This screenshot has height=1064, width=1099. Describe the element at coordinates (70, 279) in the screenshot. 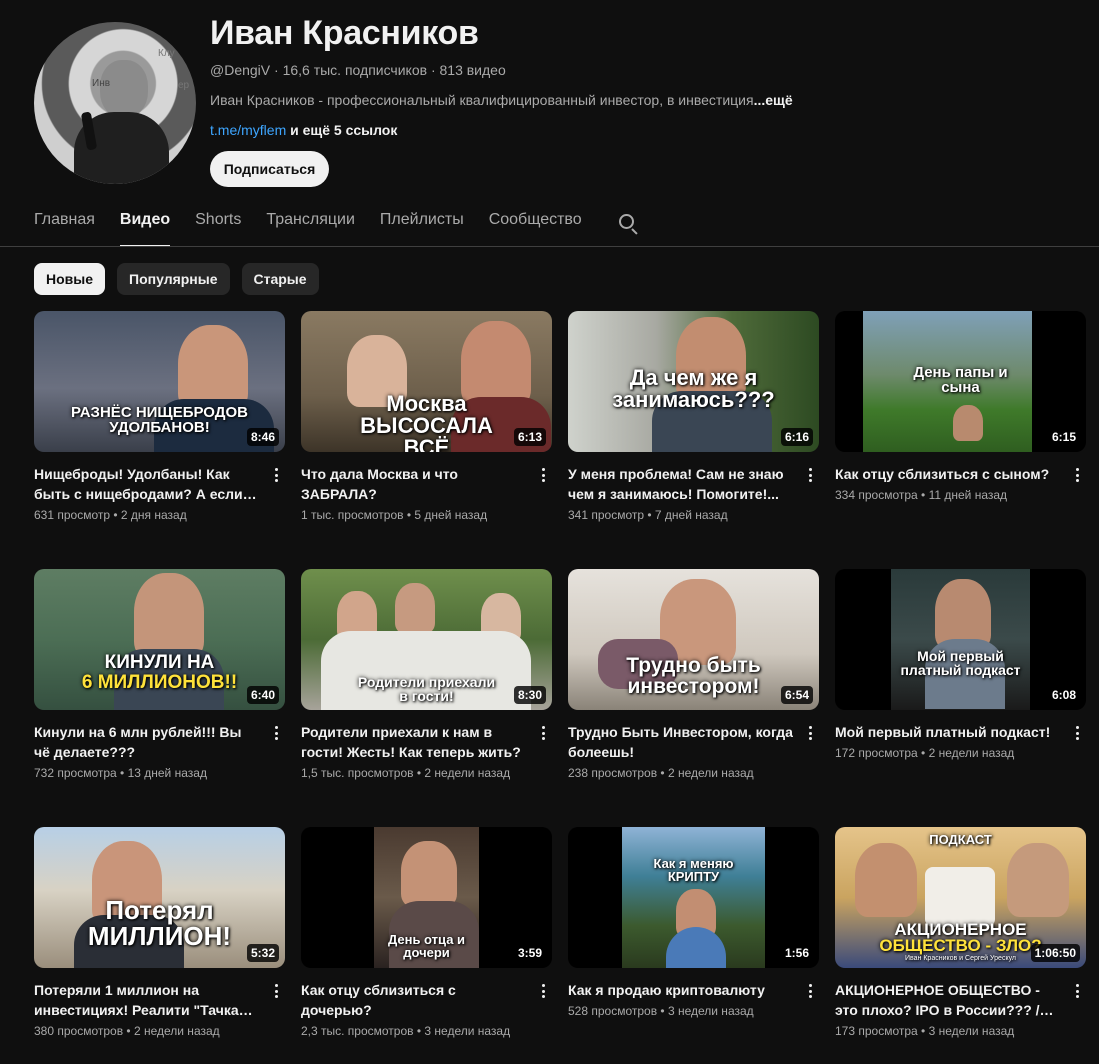

I see `chip-newest: Новые` at that location.